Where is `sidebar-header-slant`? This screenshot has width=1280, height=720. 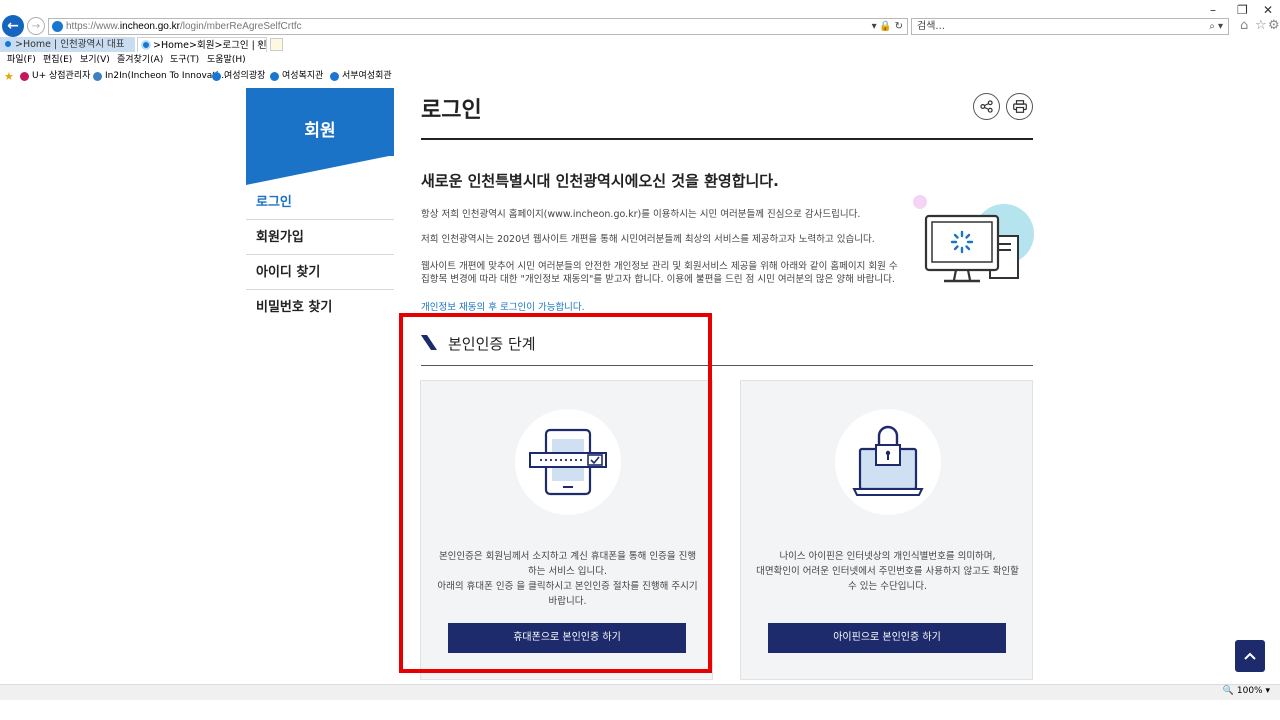 sidebar-header-slant is located at coordinates (320, 170).